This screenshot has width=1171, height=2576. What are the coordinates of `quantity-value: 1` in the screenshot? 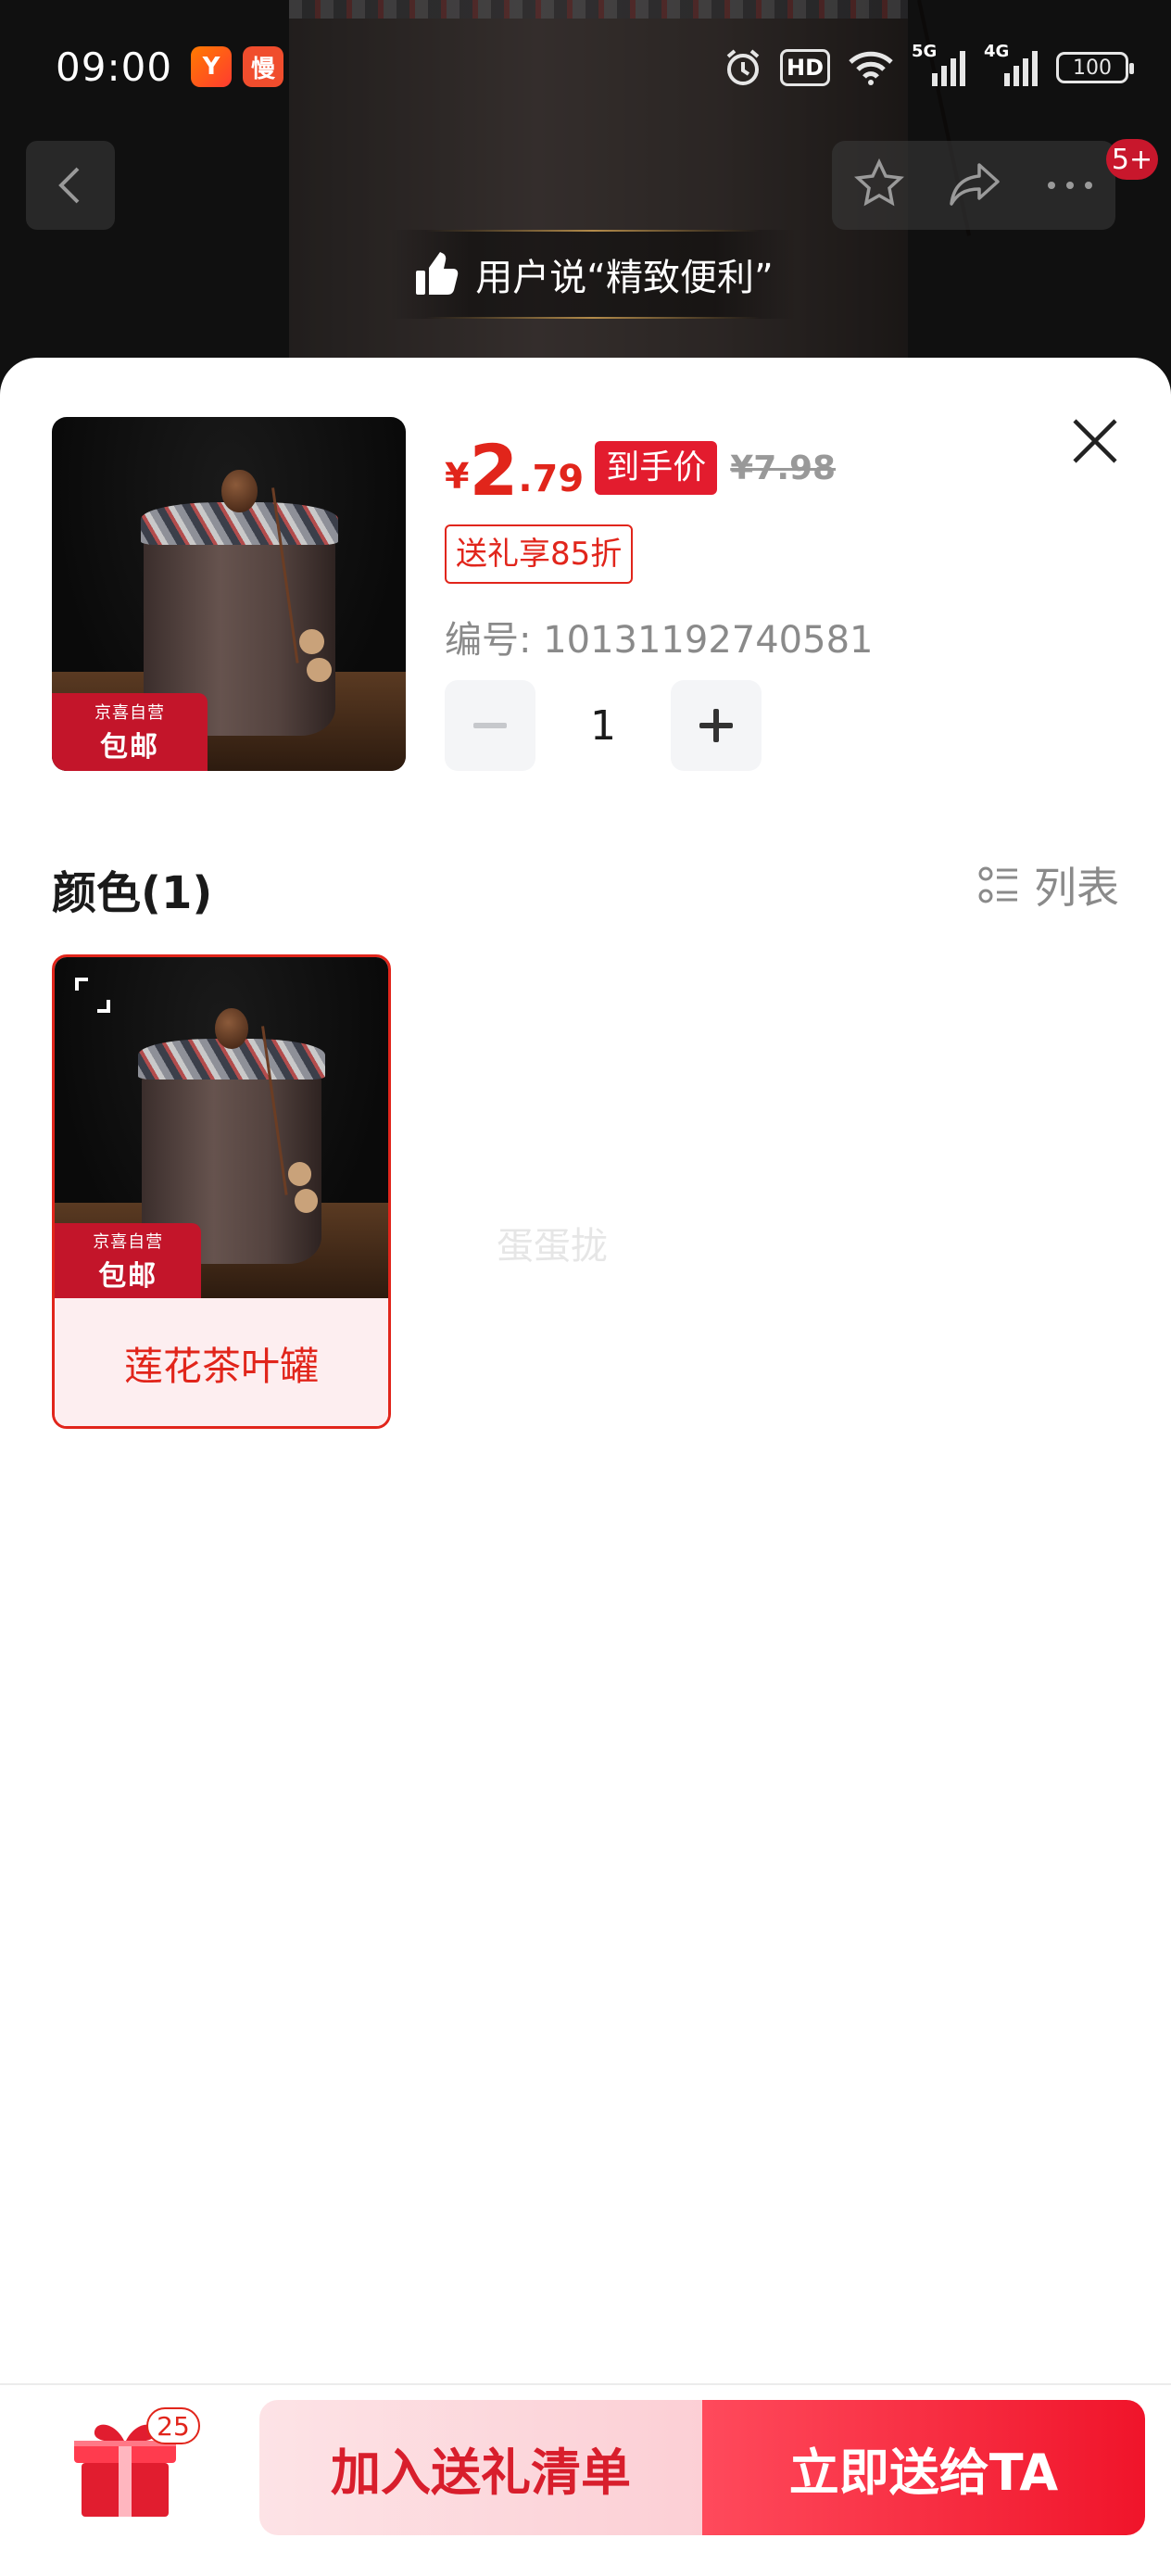 It's located at (603, 726).